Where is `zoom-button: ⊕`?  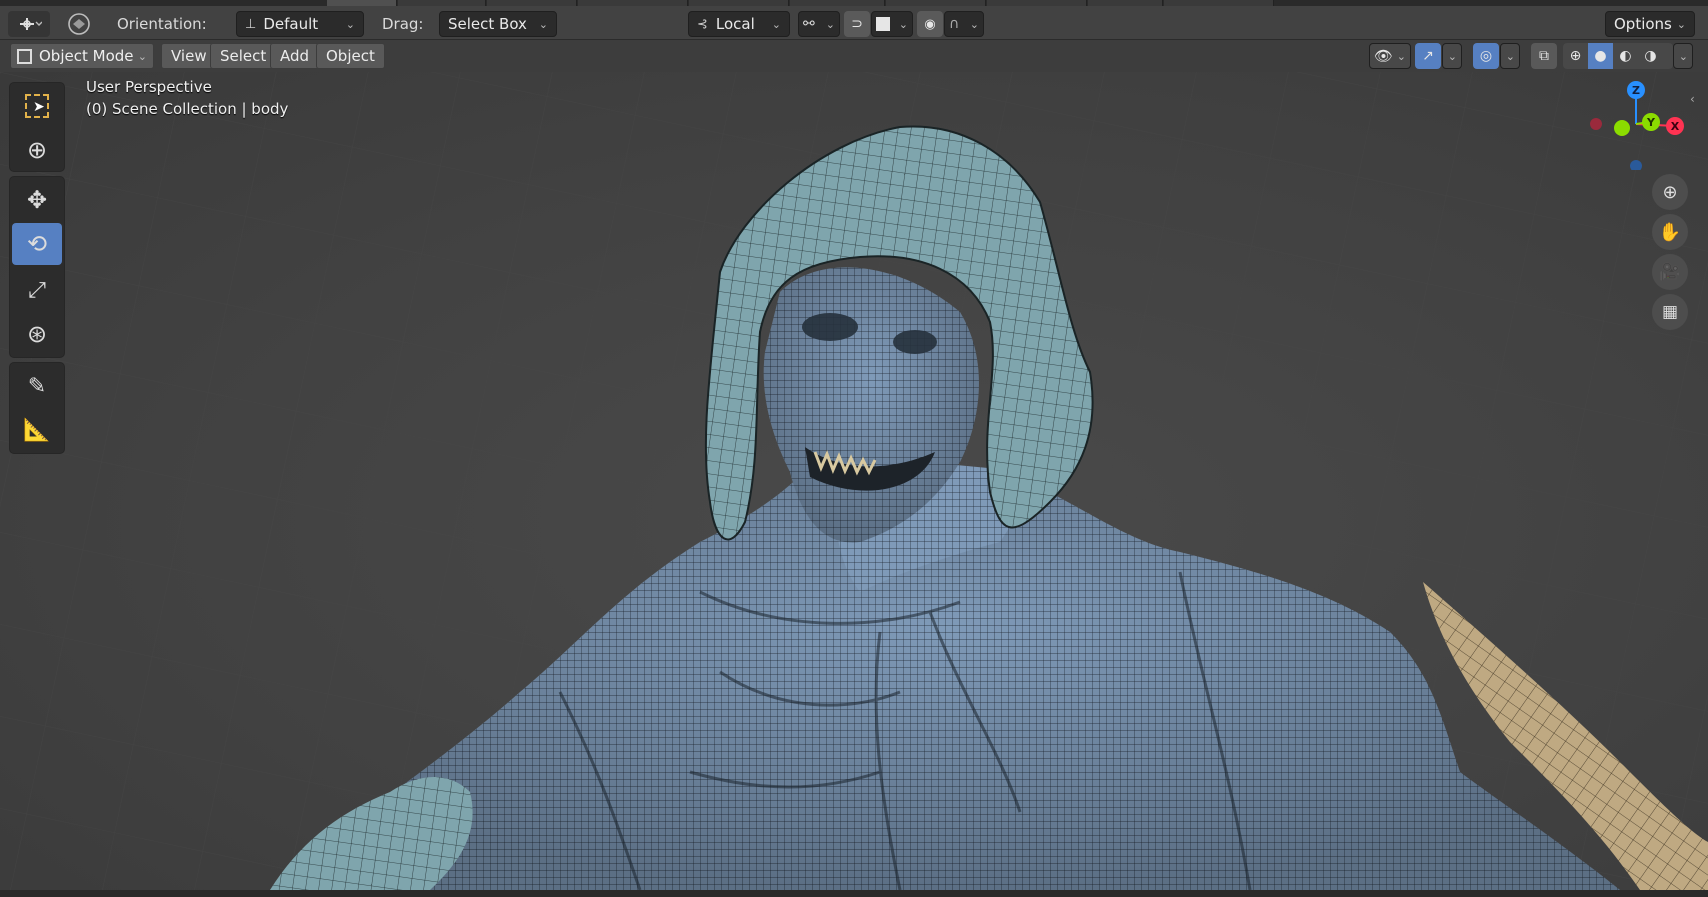 zoom-button: ⊕ is located at coordinates (1670, 192).